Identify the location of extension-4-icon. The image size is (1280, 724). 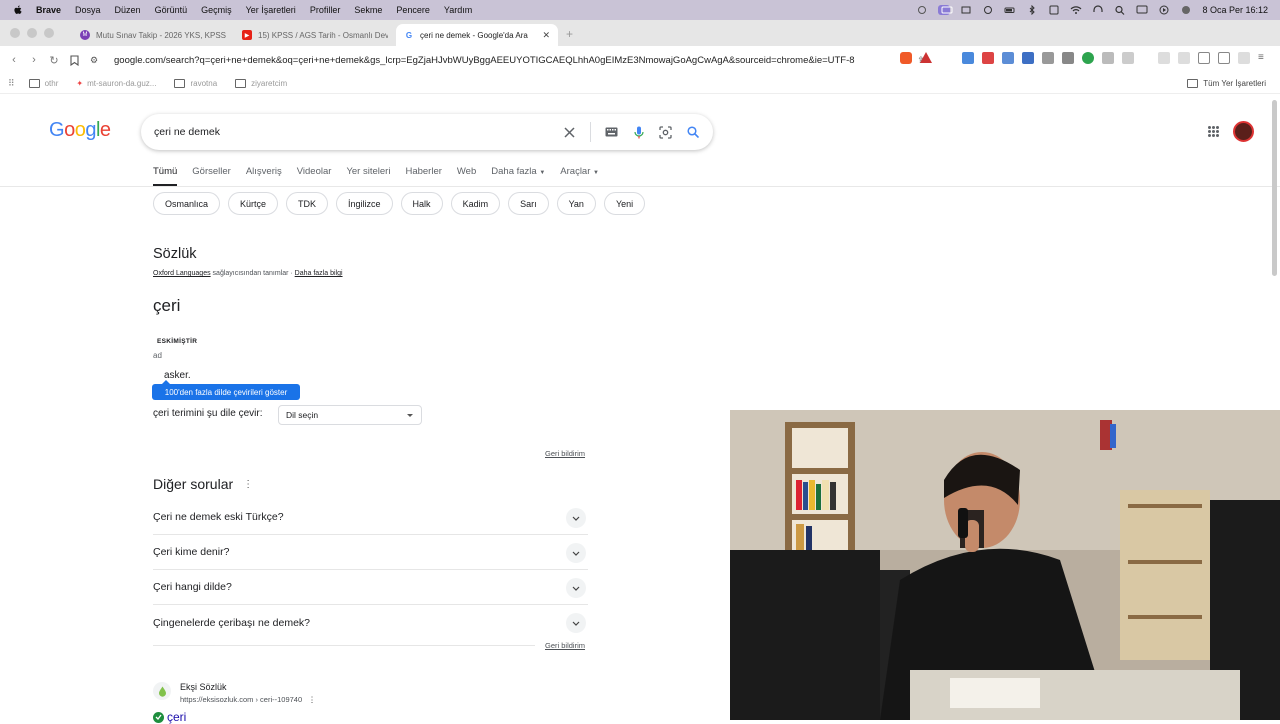
(1028, 58).